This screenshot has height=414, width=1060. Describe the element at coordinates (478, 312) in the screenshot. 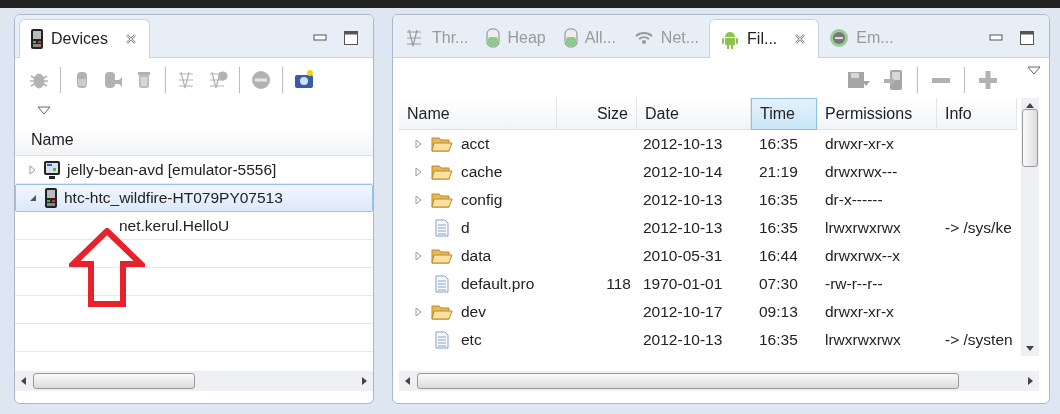

I see `table-cell: dev` at that location.